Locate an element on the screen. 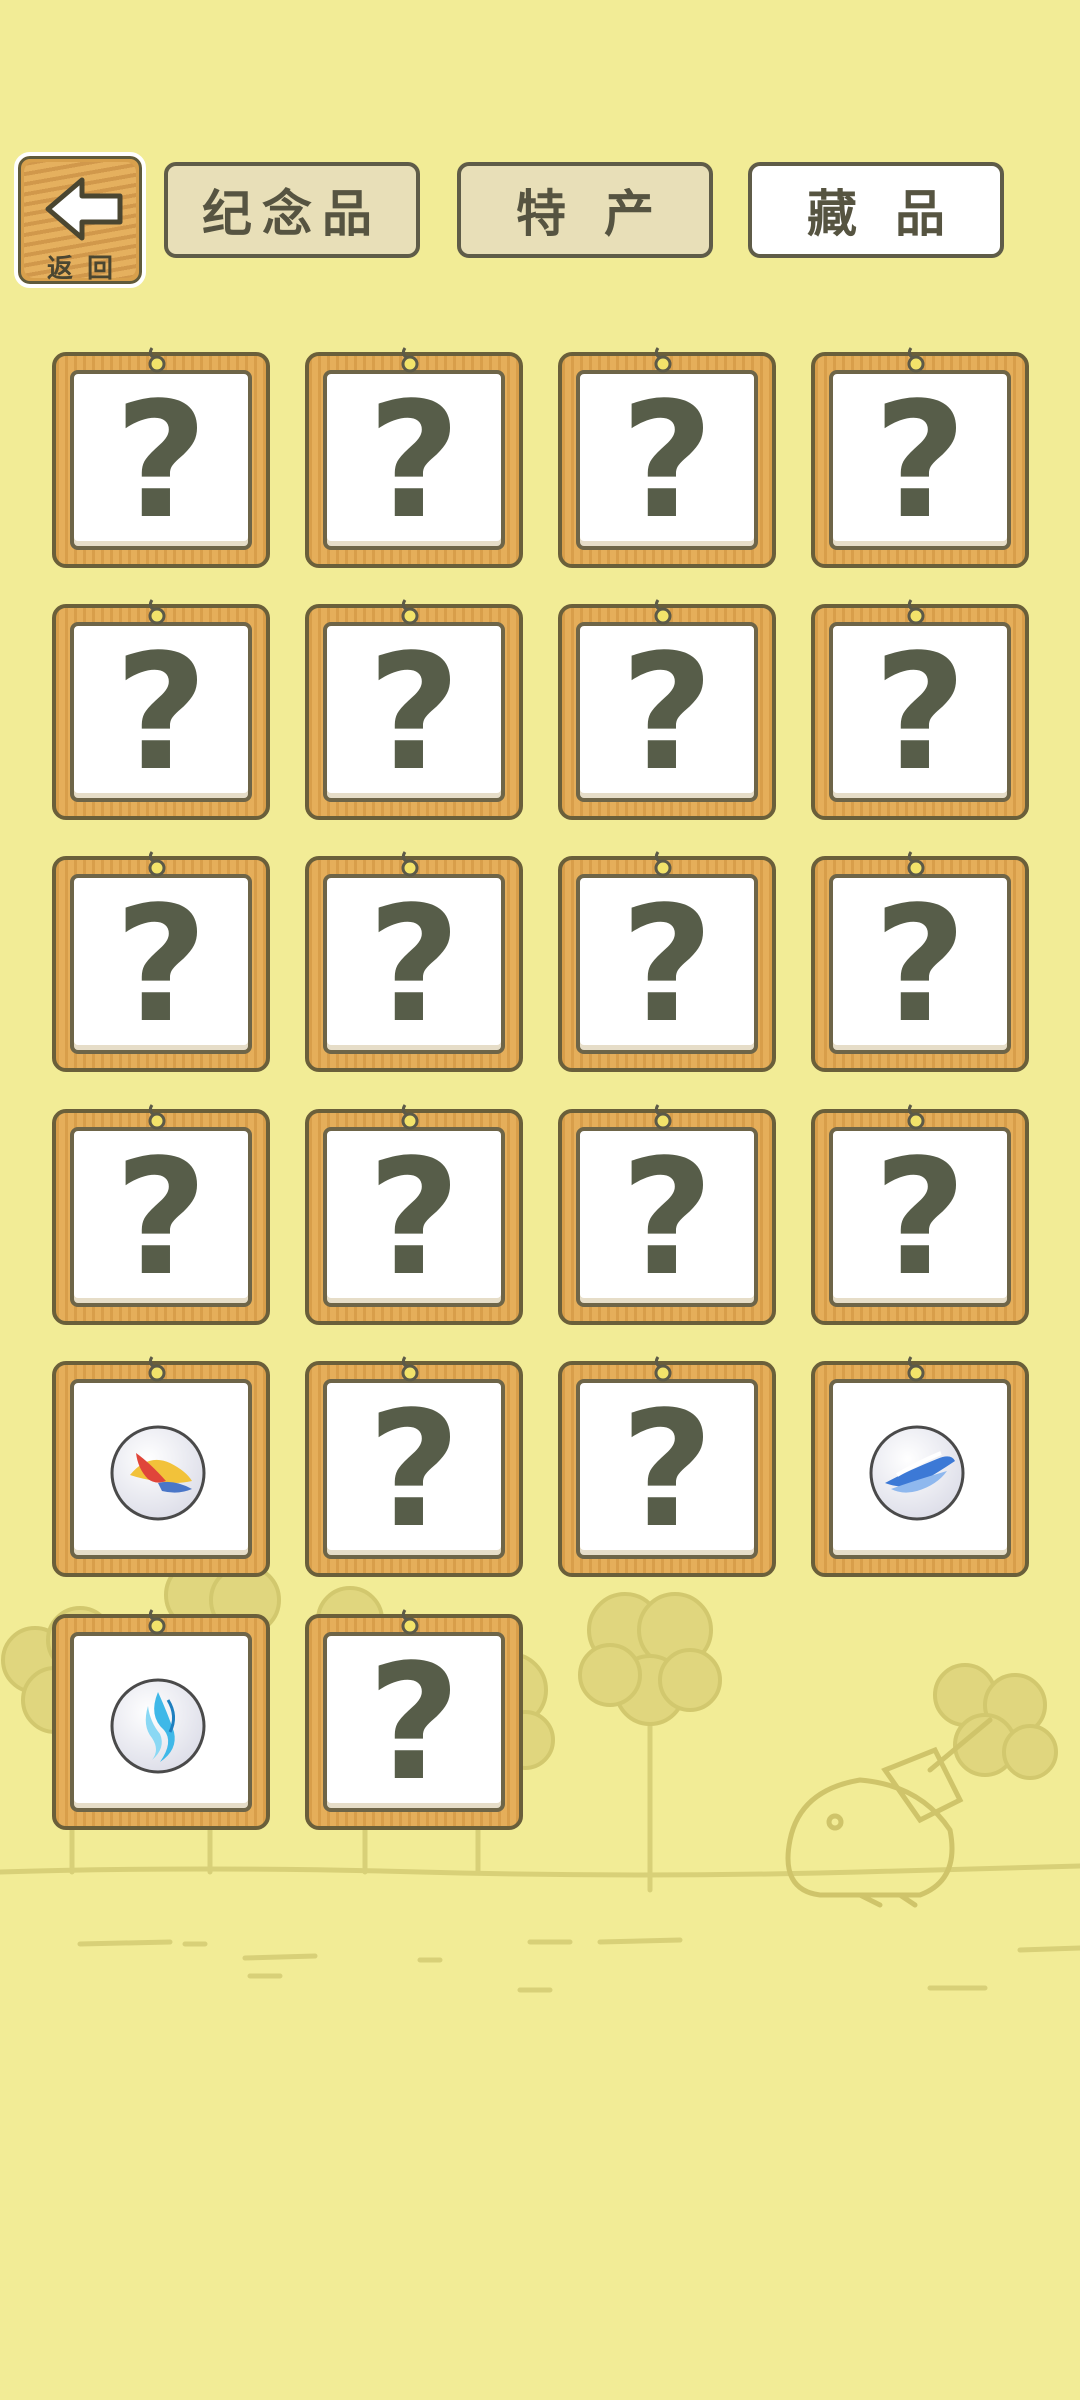  tab-collectibles: 藏品 is located at coordinates (876, 210).